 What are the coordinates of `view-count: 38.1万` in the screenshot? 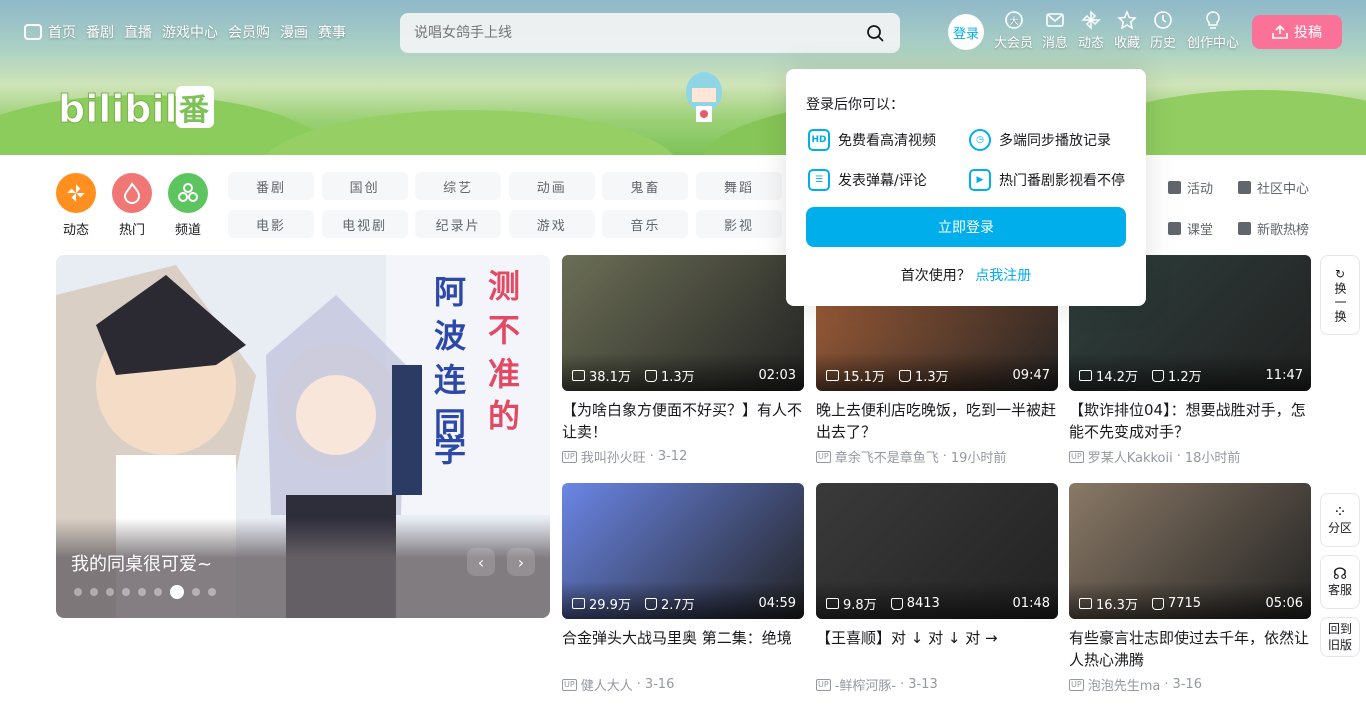 It's located at (610, 377).